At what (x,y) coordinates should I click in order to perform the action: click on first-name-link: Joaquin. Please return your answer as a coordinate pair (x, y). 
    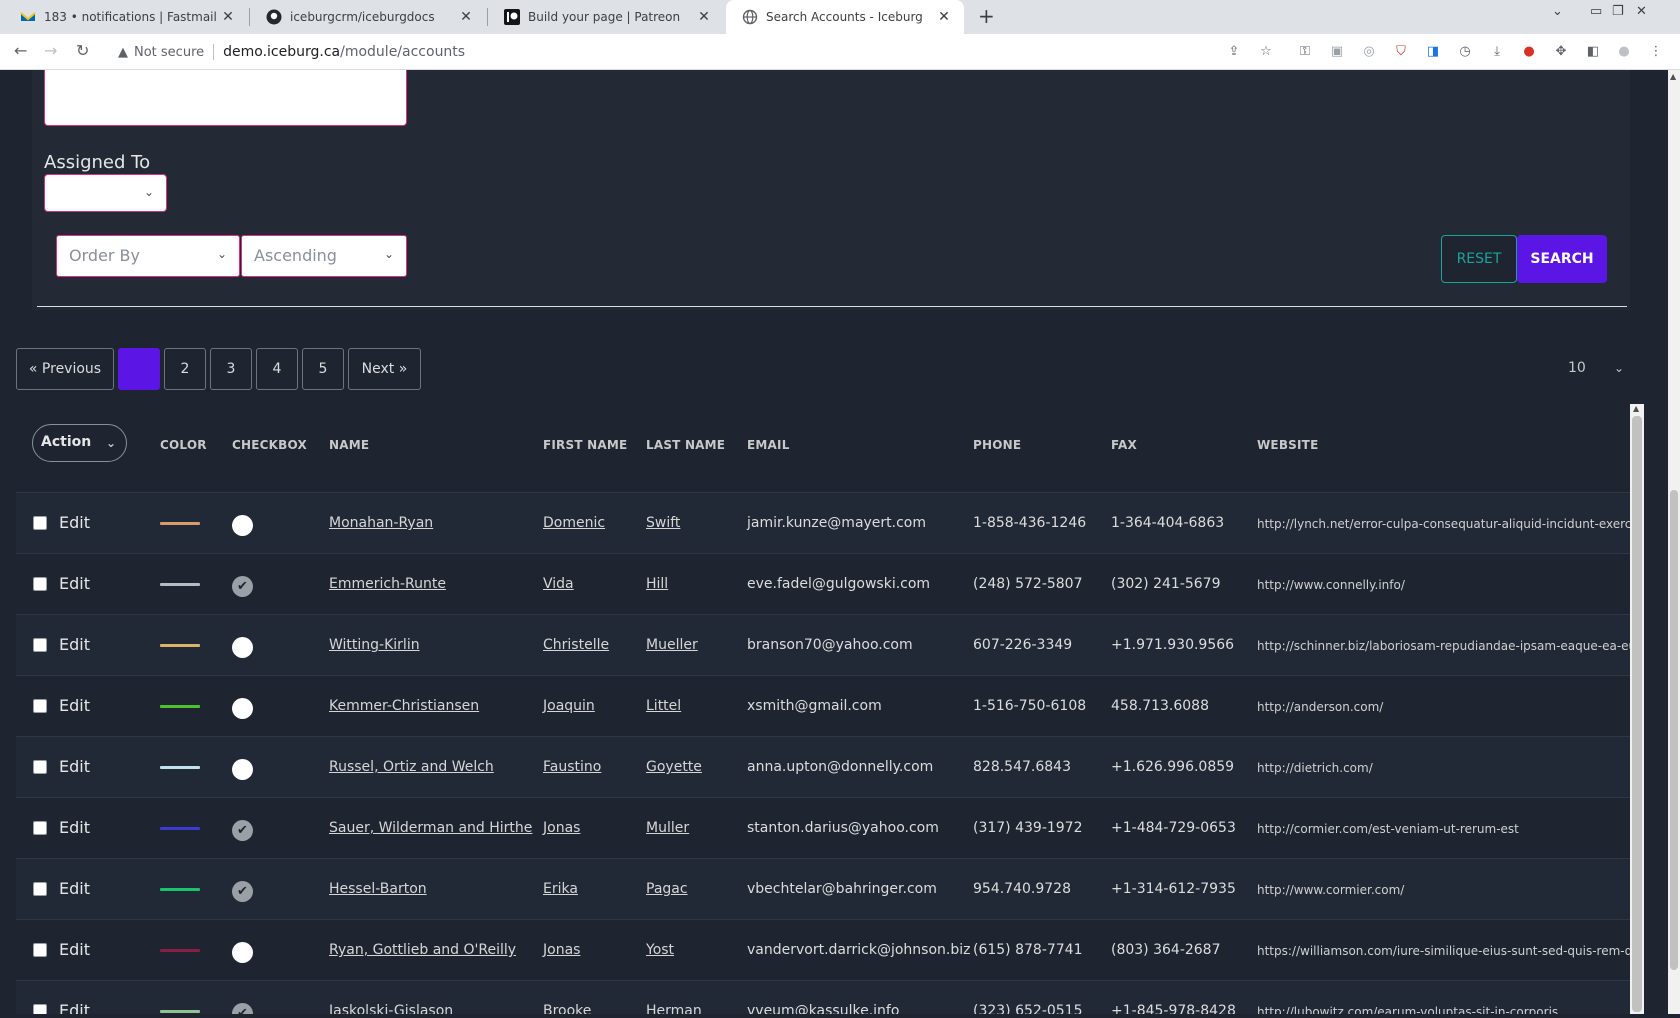
    Looking at the image, I should click on (569, 706).